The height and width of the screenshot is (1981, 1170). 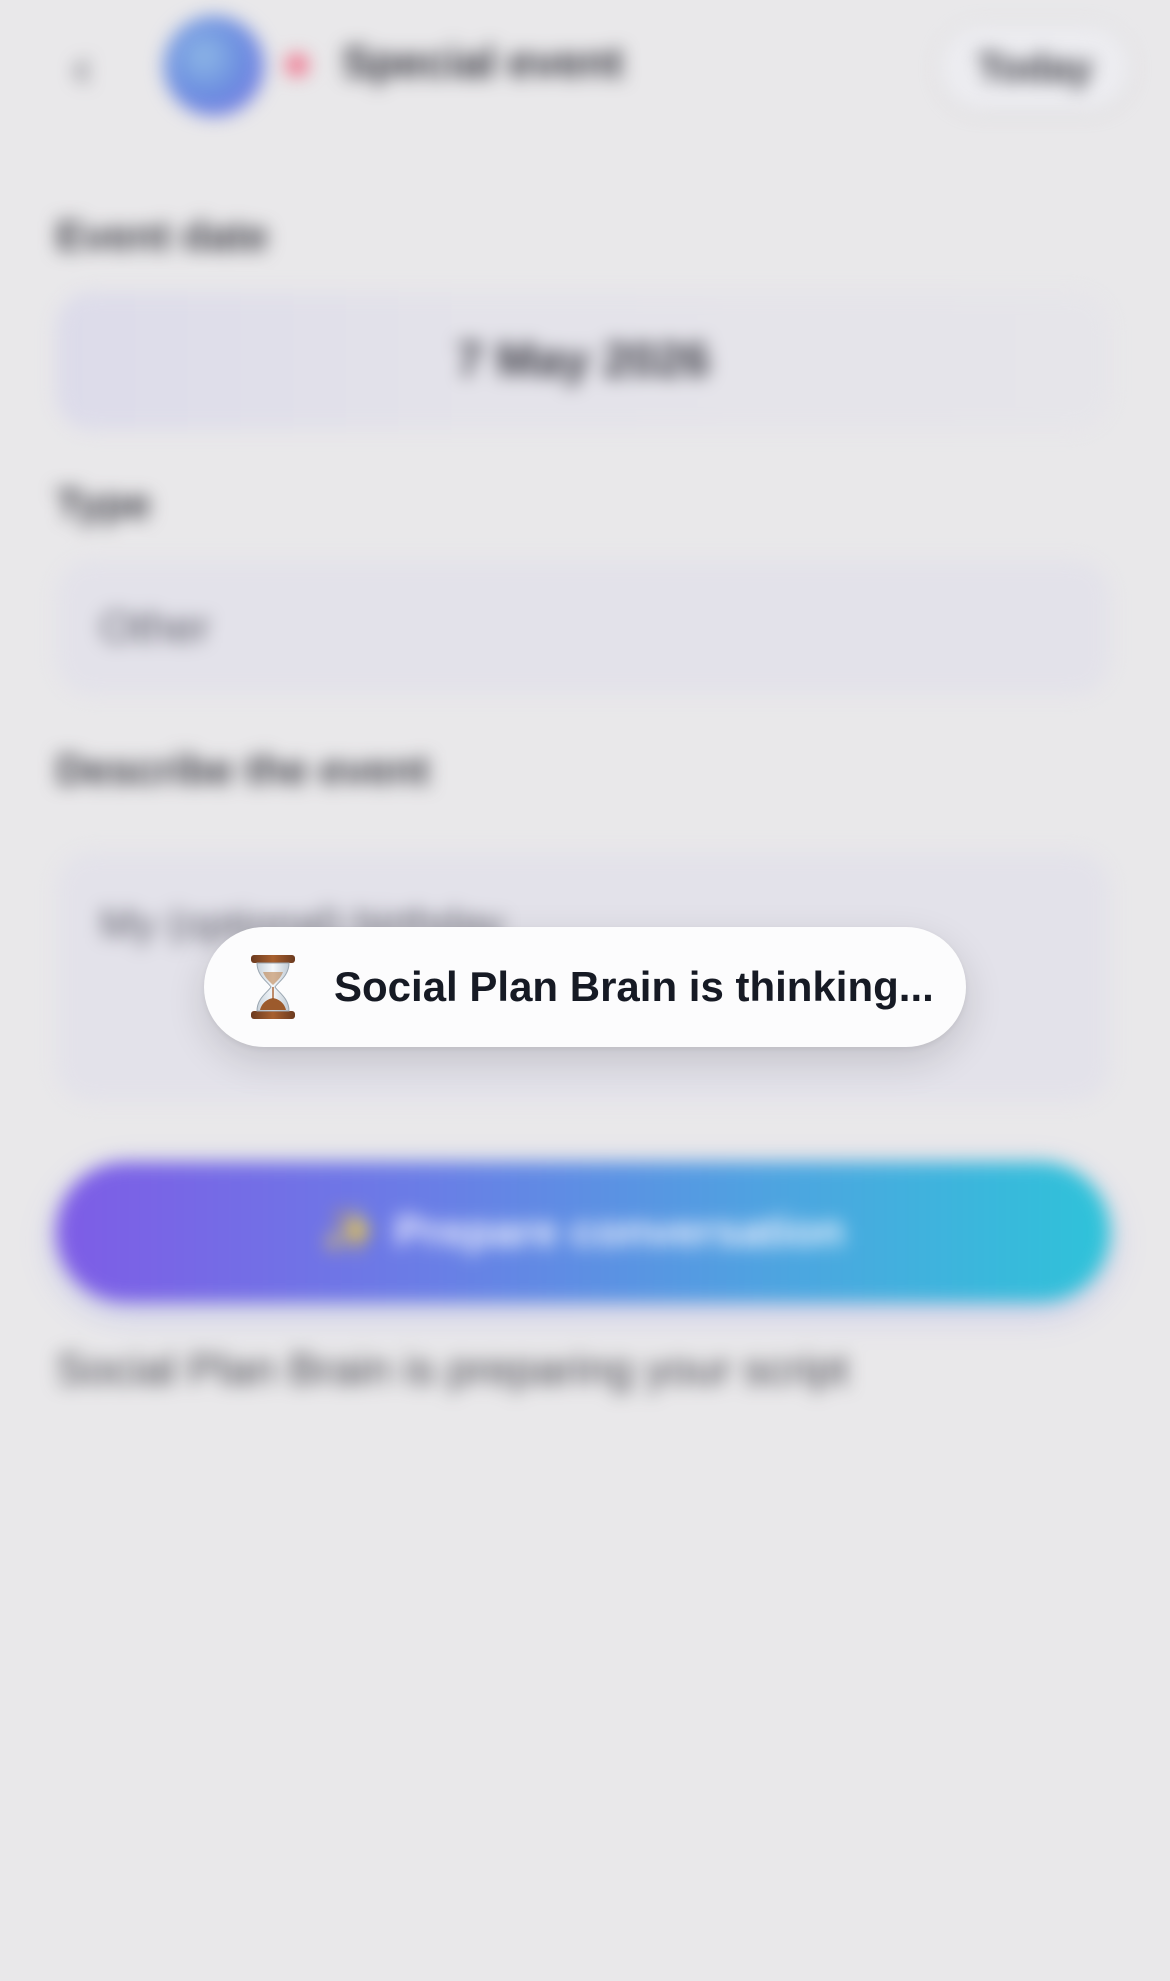 What do you see at coordinates (297, 65) in the screenshot?
I see `status-dot` at bounding box center [297, 65].